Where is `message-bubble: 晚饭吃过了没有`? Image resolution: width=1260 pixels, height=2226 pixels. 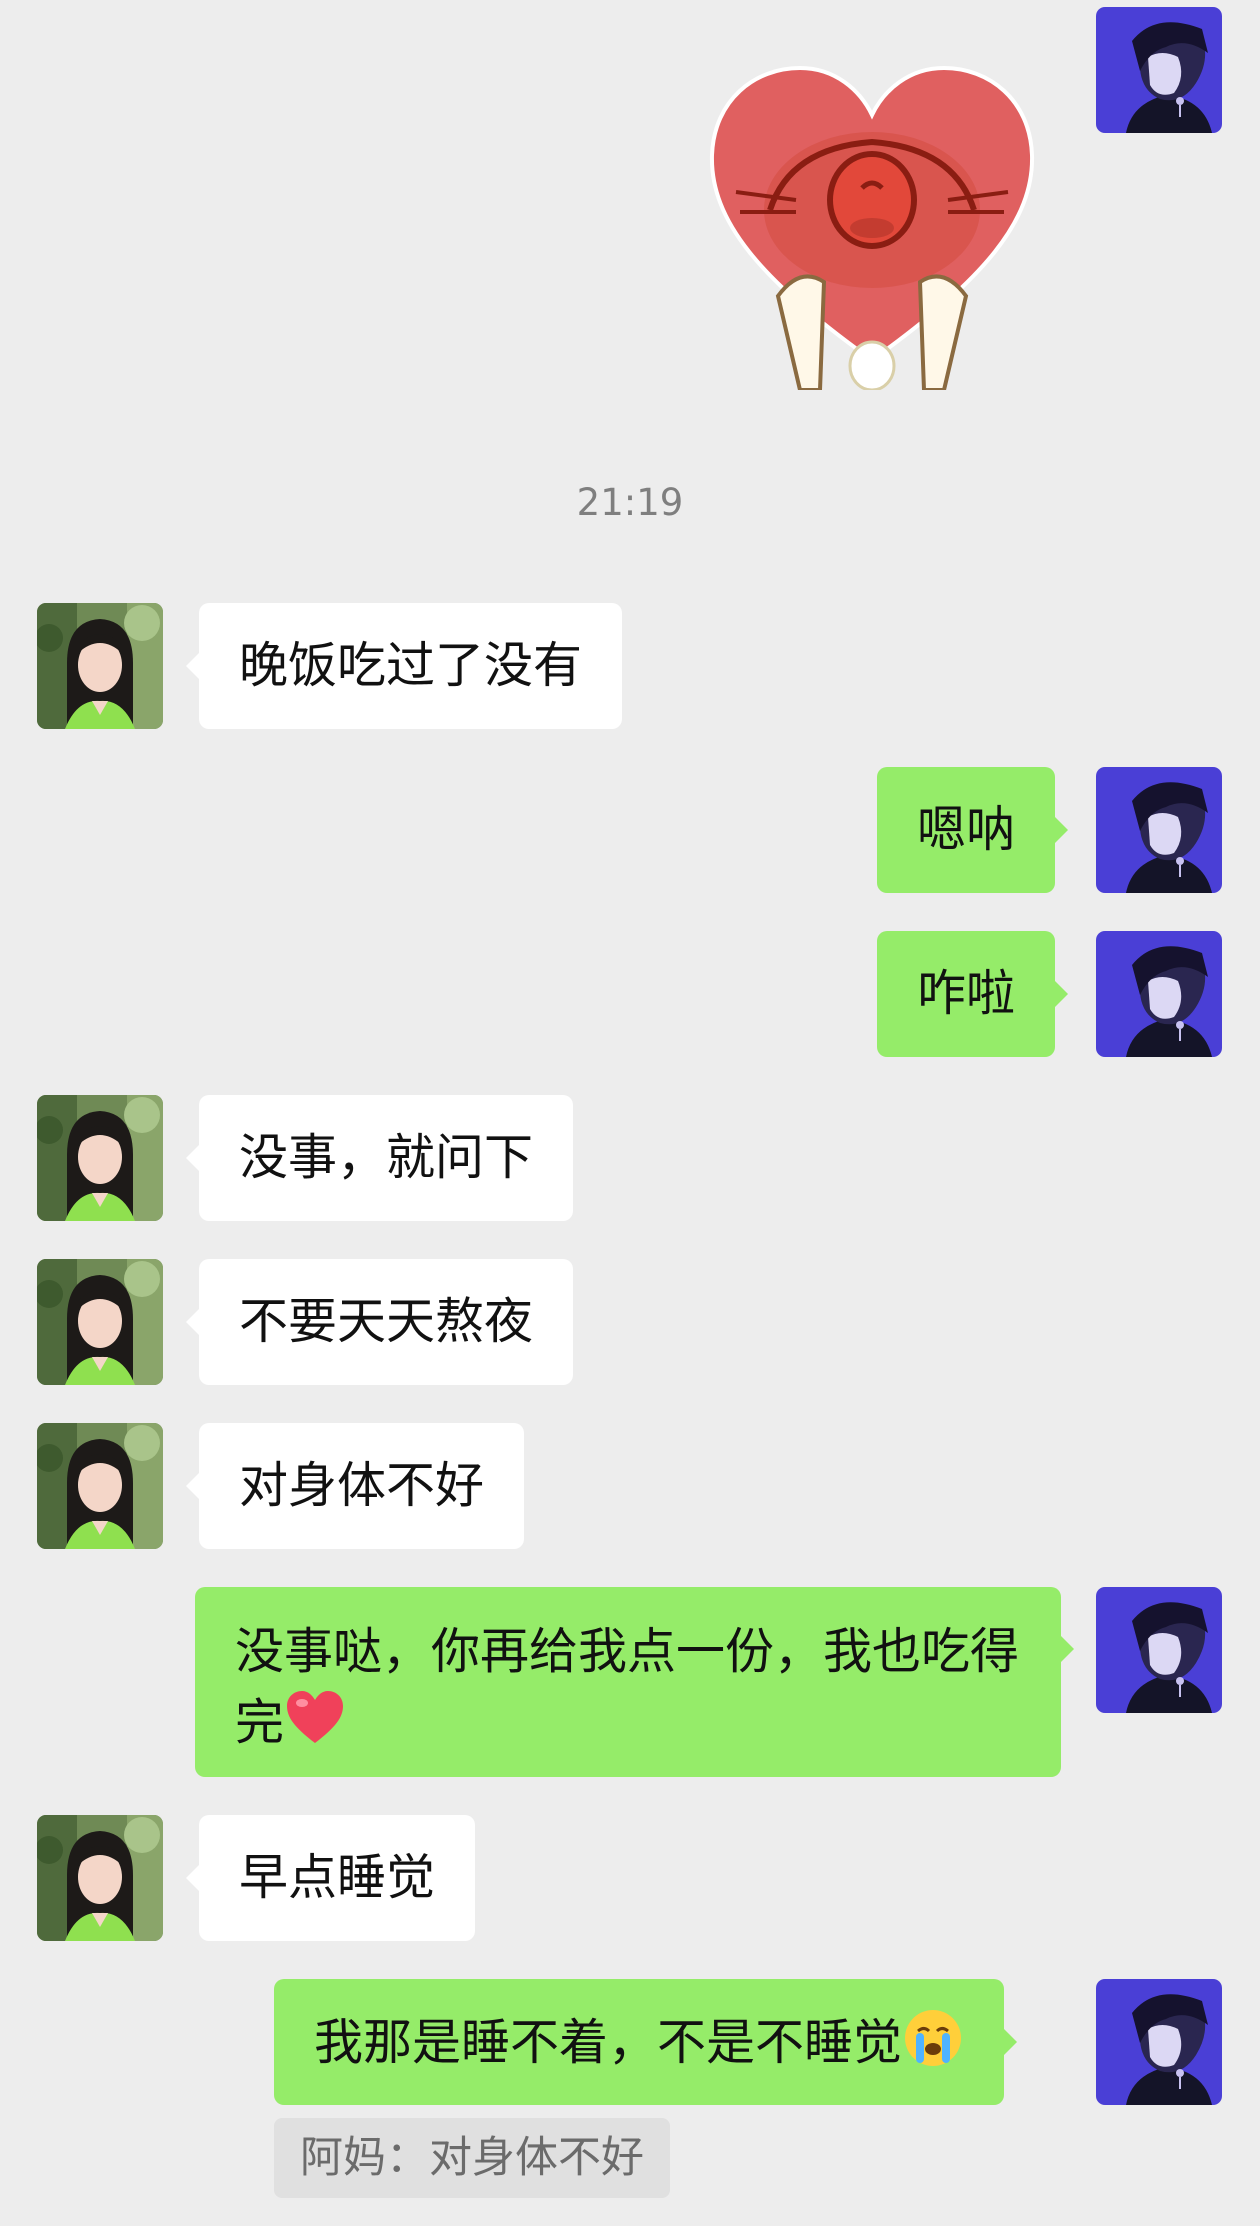 message-bubble: 晚饭吃过了没有 is located at coordinates (404, 666).